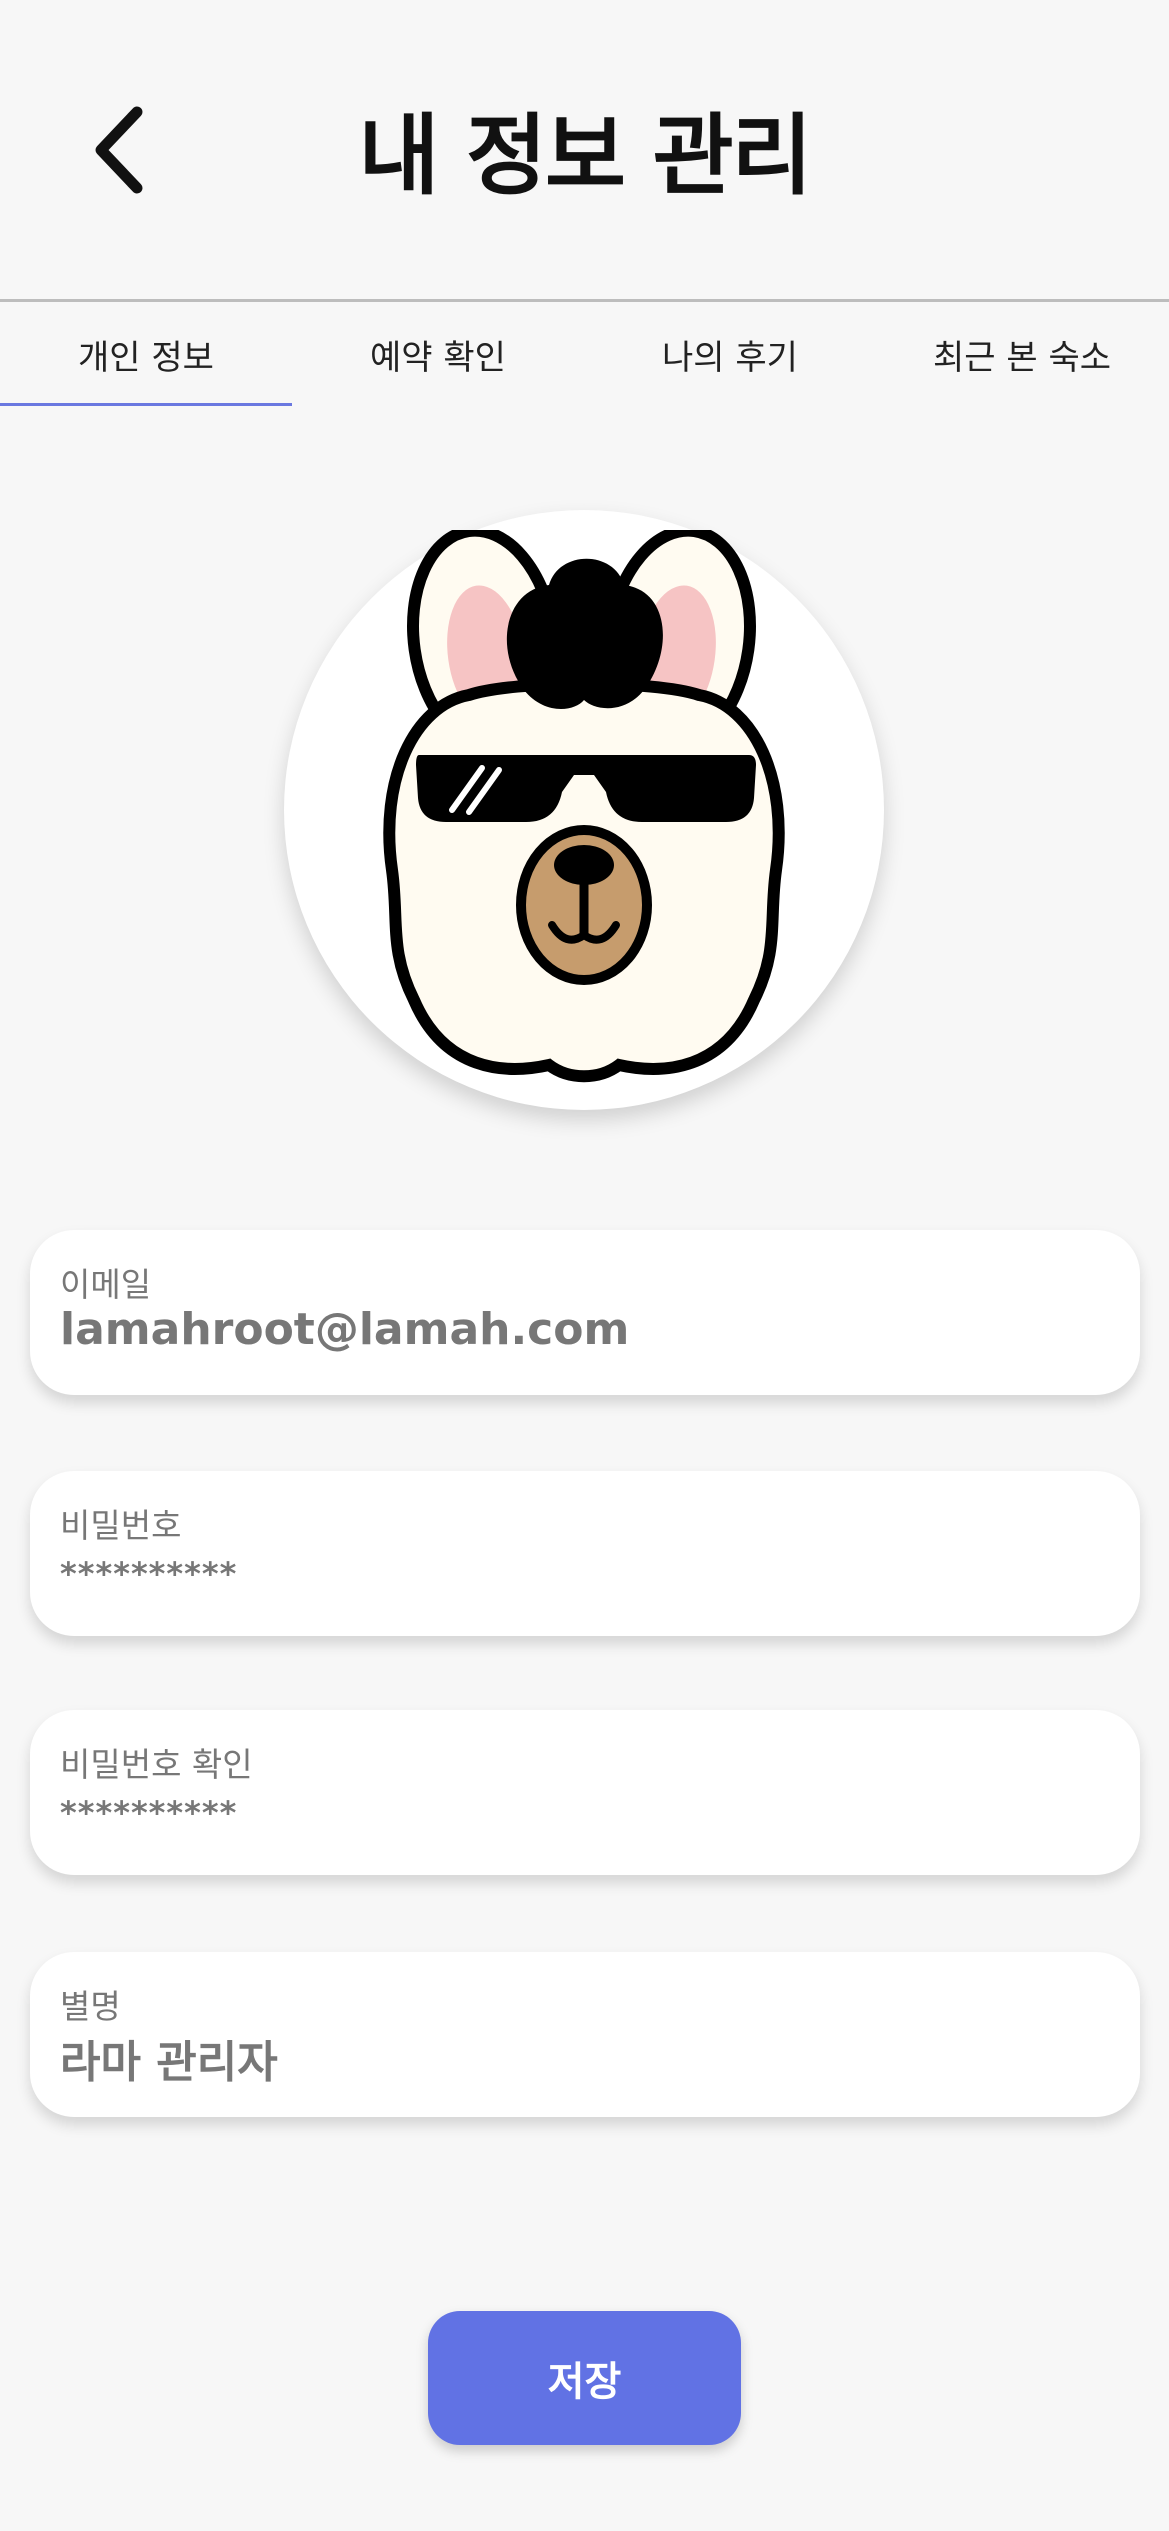 Image resolution: width=1169 pixels, height=2531 pixels. What do you see at coordinates (438, 354) in the screenshot?
I see `tab-reservations: 예약 확인` at bounding box center [438, 354].